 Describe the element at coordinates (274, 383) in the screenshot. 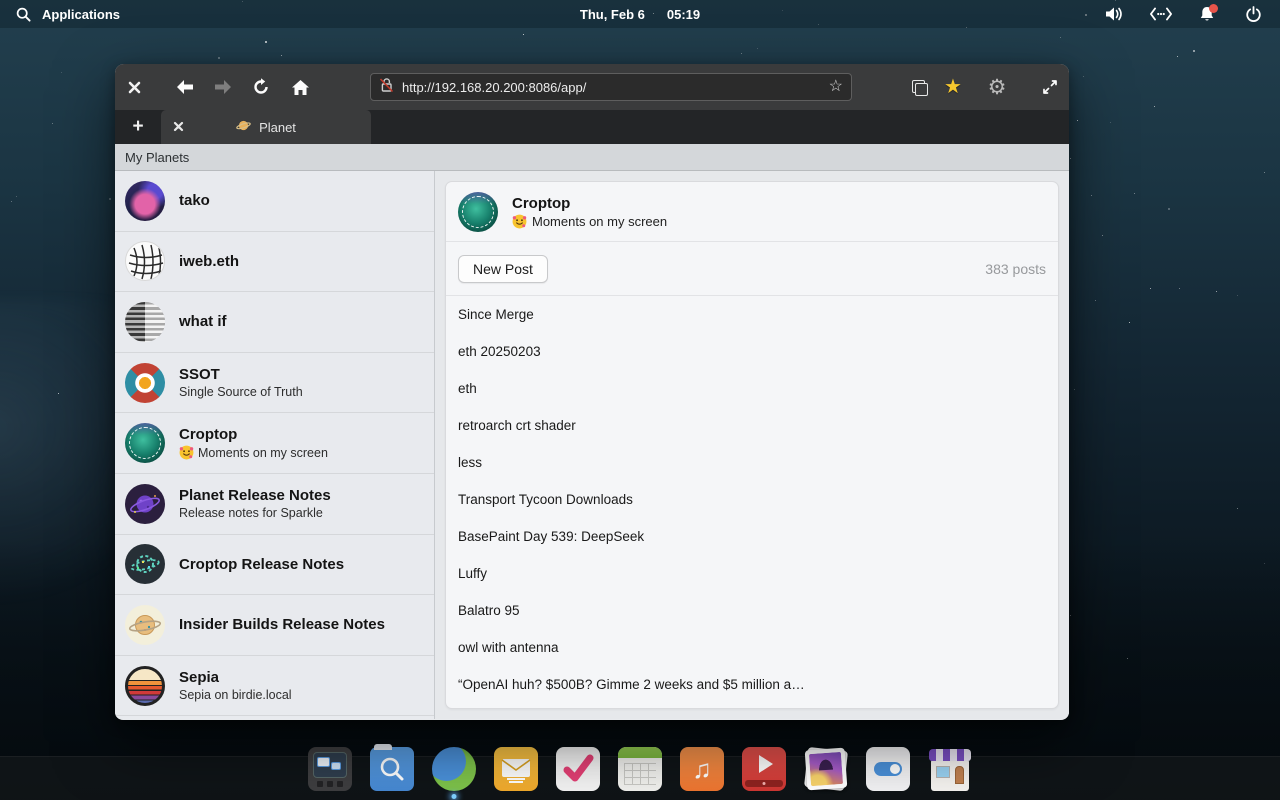

I see `sidebar-item-ssot: SSOT Single Source of Truth` at that location.